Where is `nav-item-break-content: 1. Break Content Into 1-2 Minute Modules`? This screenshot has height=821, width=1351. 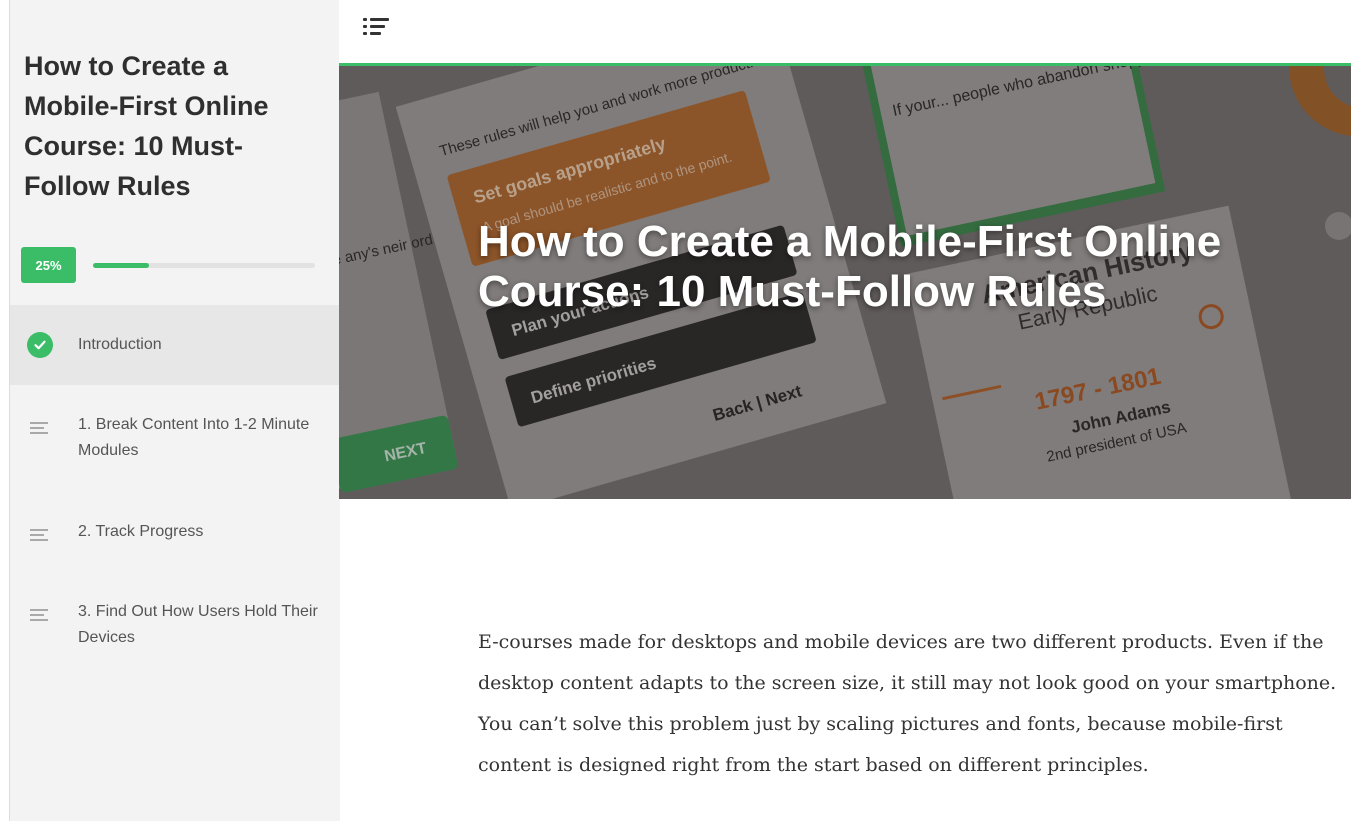
nav-item-break-content: 1. Break Content Into 1-2 Minute Modules is located at coordinates (175, 438).